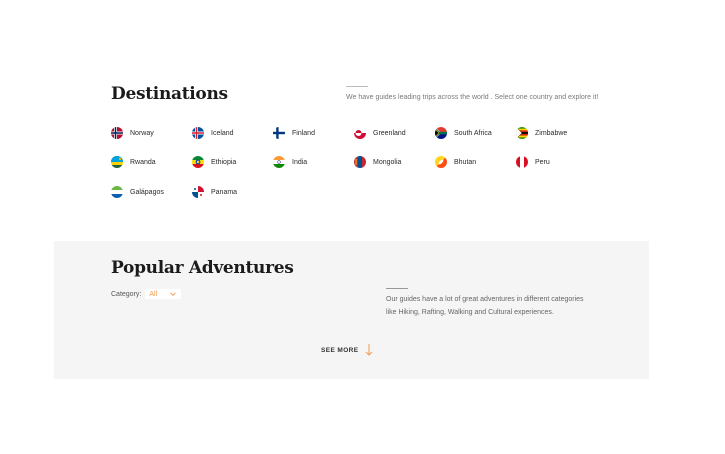 Image resolution: width=725 pixels, height=454 pixels. Describe the element at coordinates (163, 294) in the screenshot. I see `category-select: All` at that location.